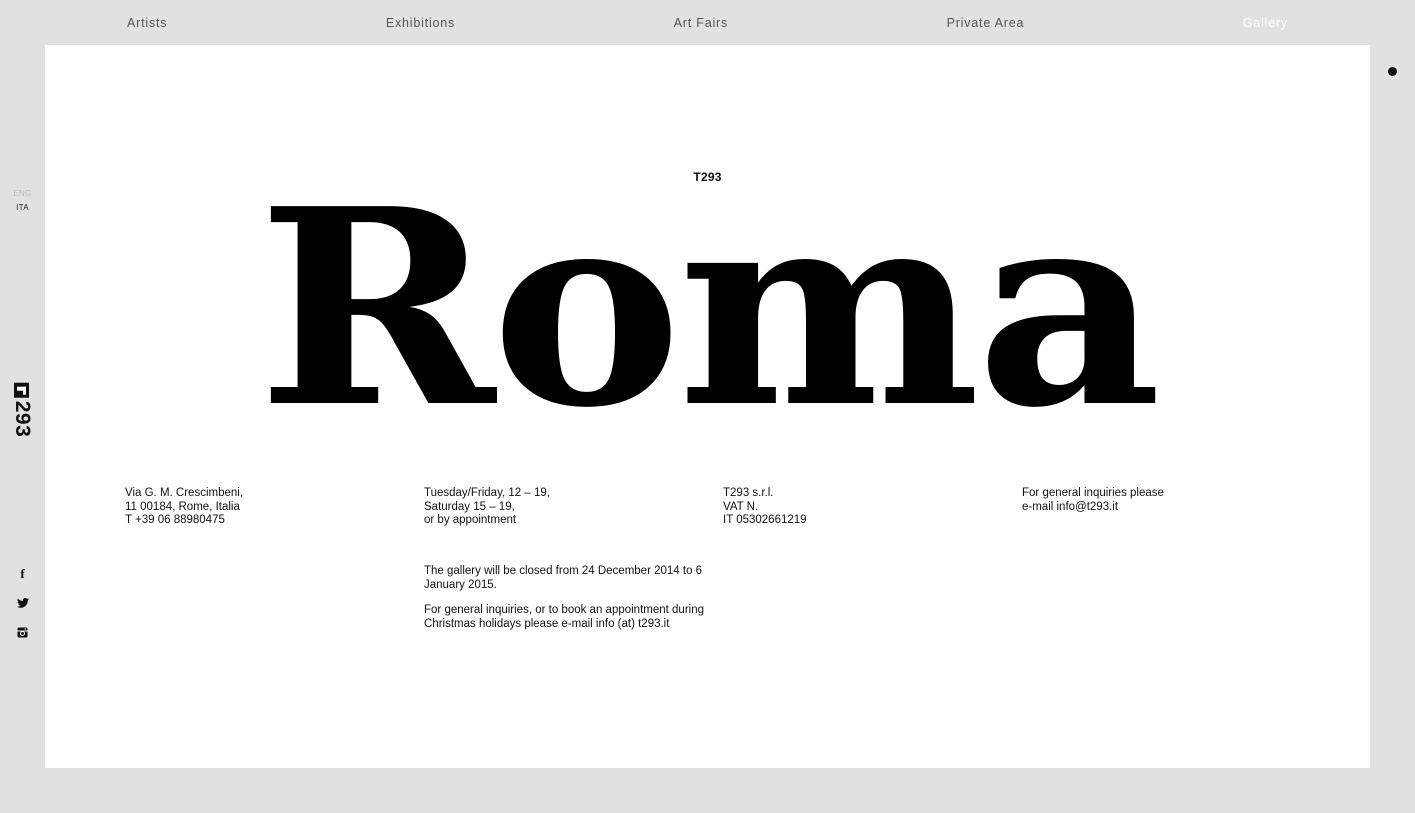  What do you see at coordinates (22, 632) in the screenshot?
I see `instagram-icon` at bounding box center [22, 632].